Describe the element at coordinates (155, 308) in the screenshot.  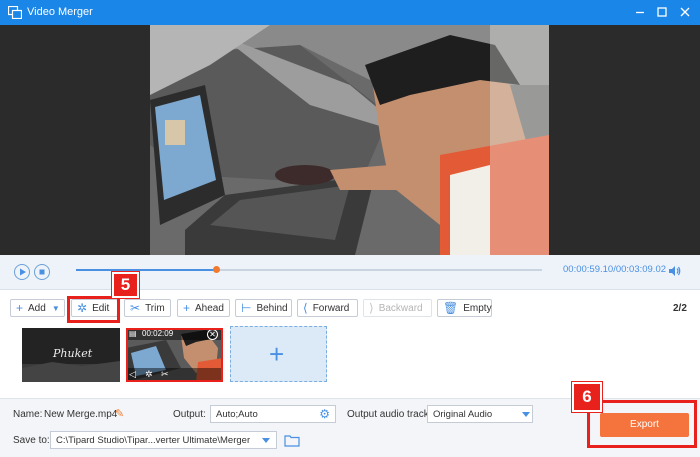
I see `trim-label: Trim` at that location.